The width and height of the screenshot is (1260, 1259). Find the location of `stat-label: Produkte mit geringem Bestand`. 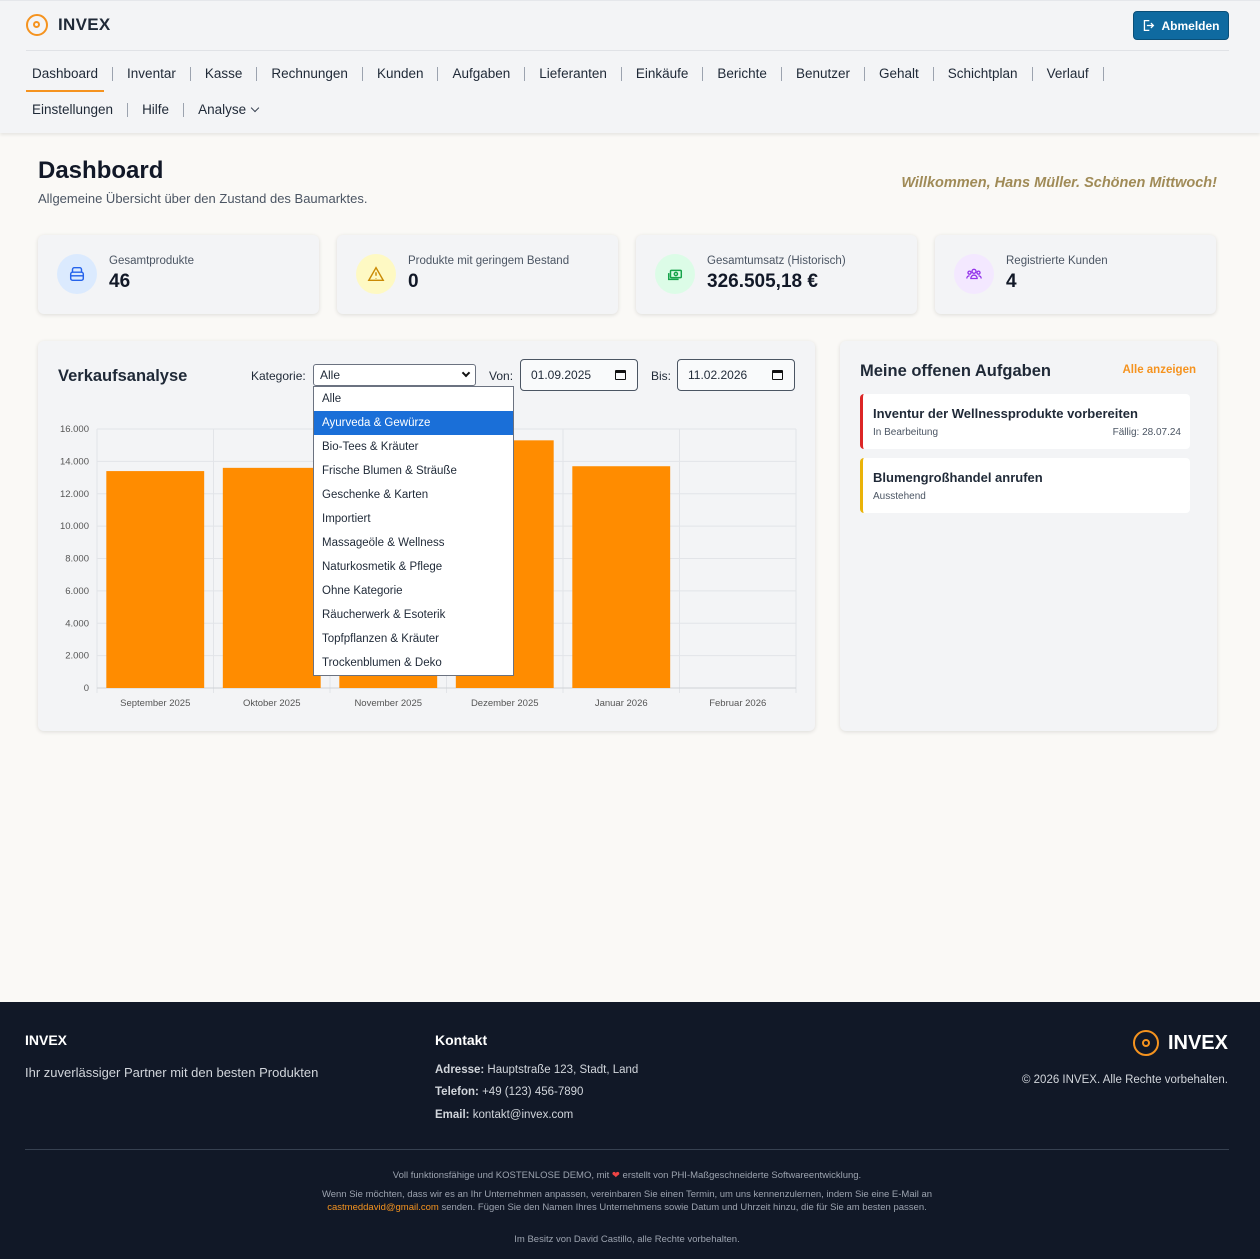

stat-label: Produkte mit geringem Bestand is located at coordinates (489, 261).